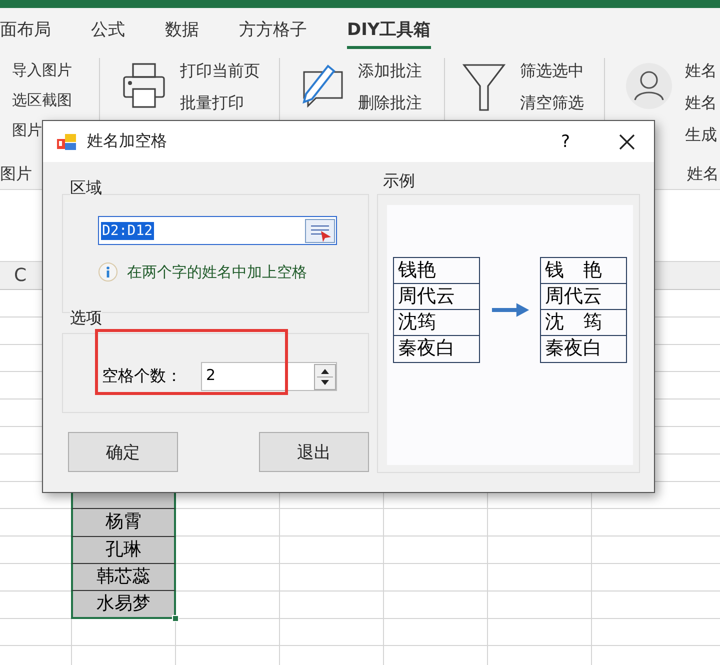 Image resolution: width=720 pixels, height=665 pixels. What do you see at coordinates (175, 618) in the screenshot?
I see `fill-handle` at bounding box center [175, 618].